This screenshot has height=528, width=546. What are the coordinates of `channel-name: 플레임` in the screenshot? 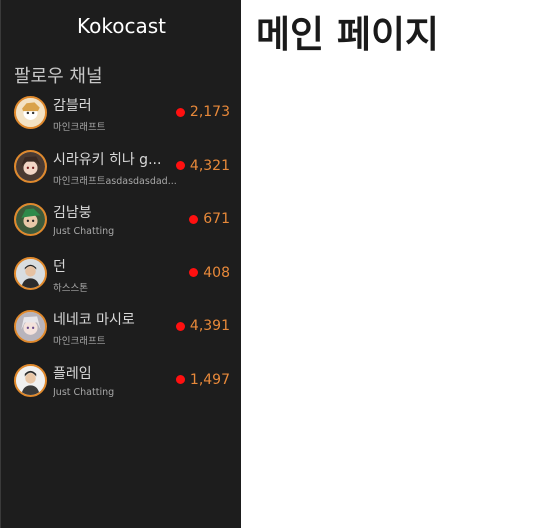 It's located at (72, 373).